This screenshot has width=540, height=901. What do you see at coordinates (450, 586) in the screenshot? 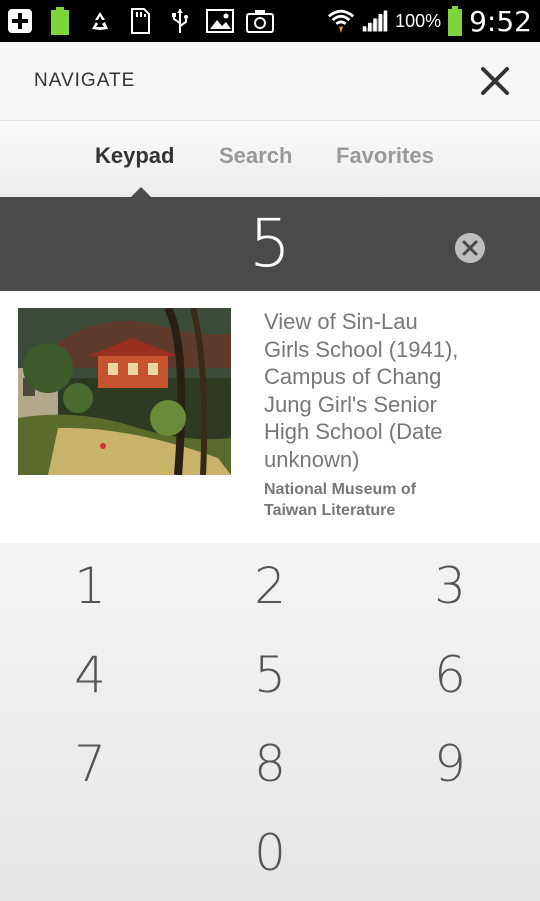
I see `key-3: 3` at bounding box center [450, 586].